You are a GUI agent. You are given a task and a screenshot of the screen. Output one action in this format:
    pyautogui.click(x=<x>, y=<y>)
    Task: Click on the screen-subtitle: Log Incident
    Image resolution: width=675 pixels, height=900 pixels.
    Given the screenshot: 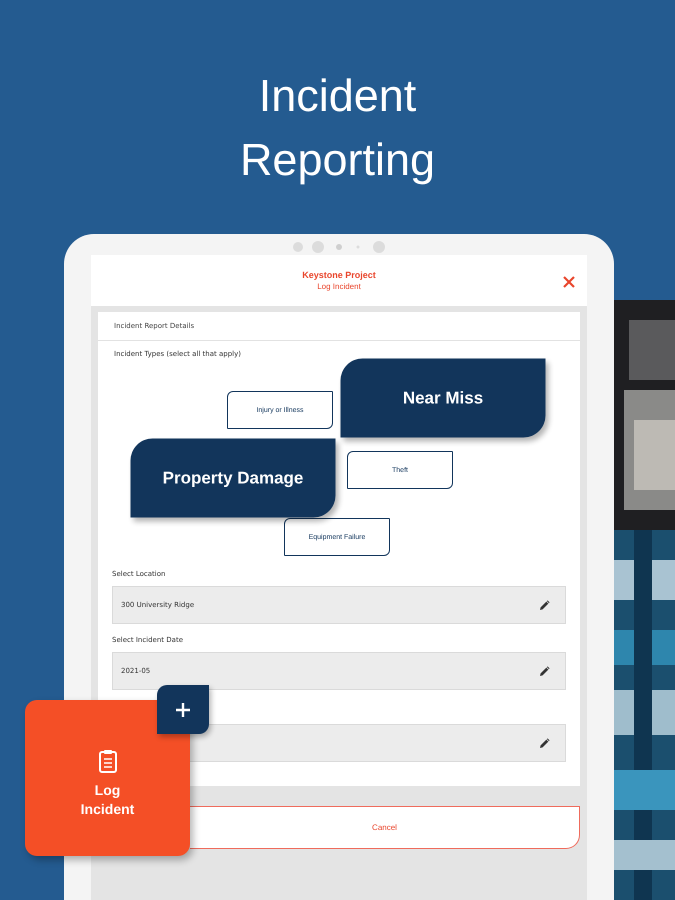 What is the action you would take?
    pyautogui.click(x=339, y=286)
    